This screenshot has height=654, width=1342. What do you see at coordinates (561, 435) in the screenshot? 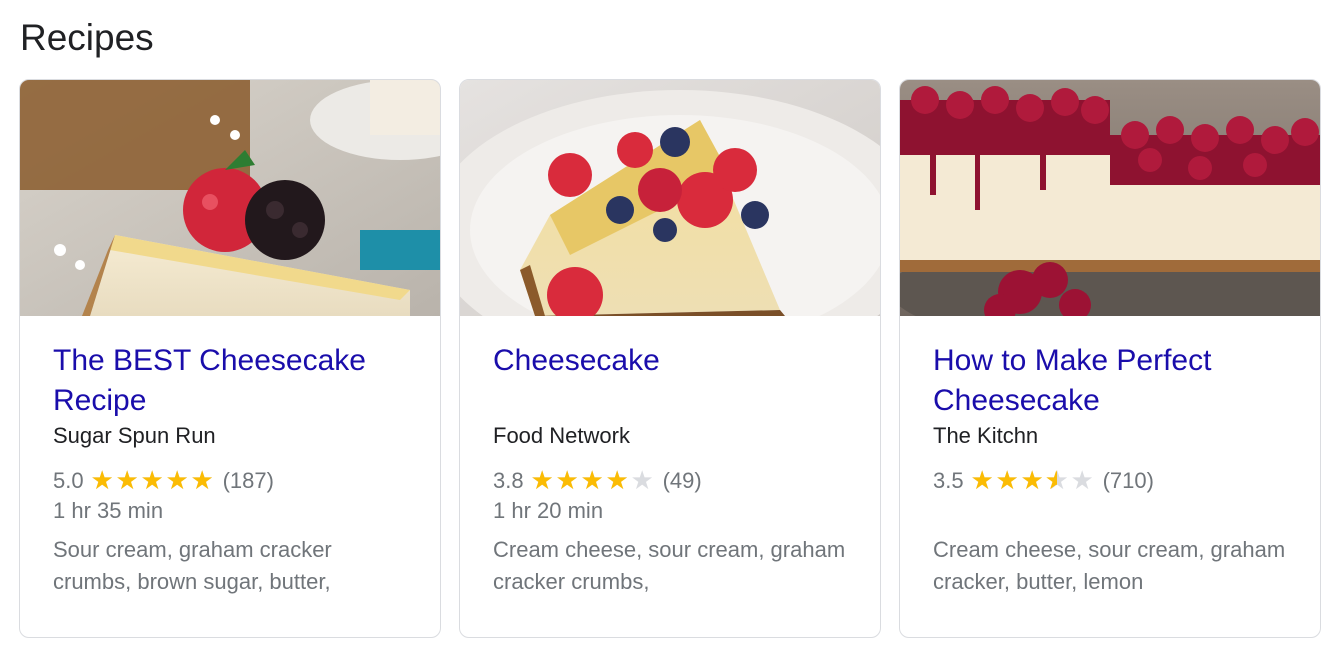
I see `recipe-source: Food Network` at bounding box center [561, 435].